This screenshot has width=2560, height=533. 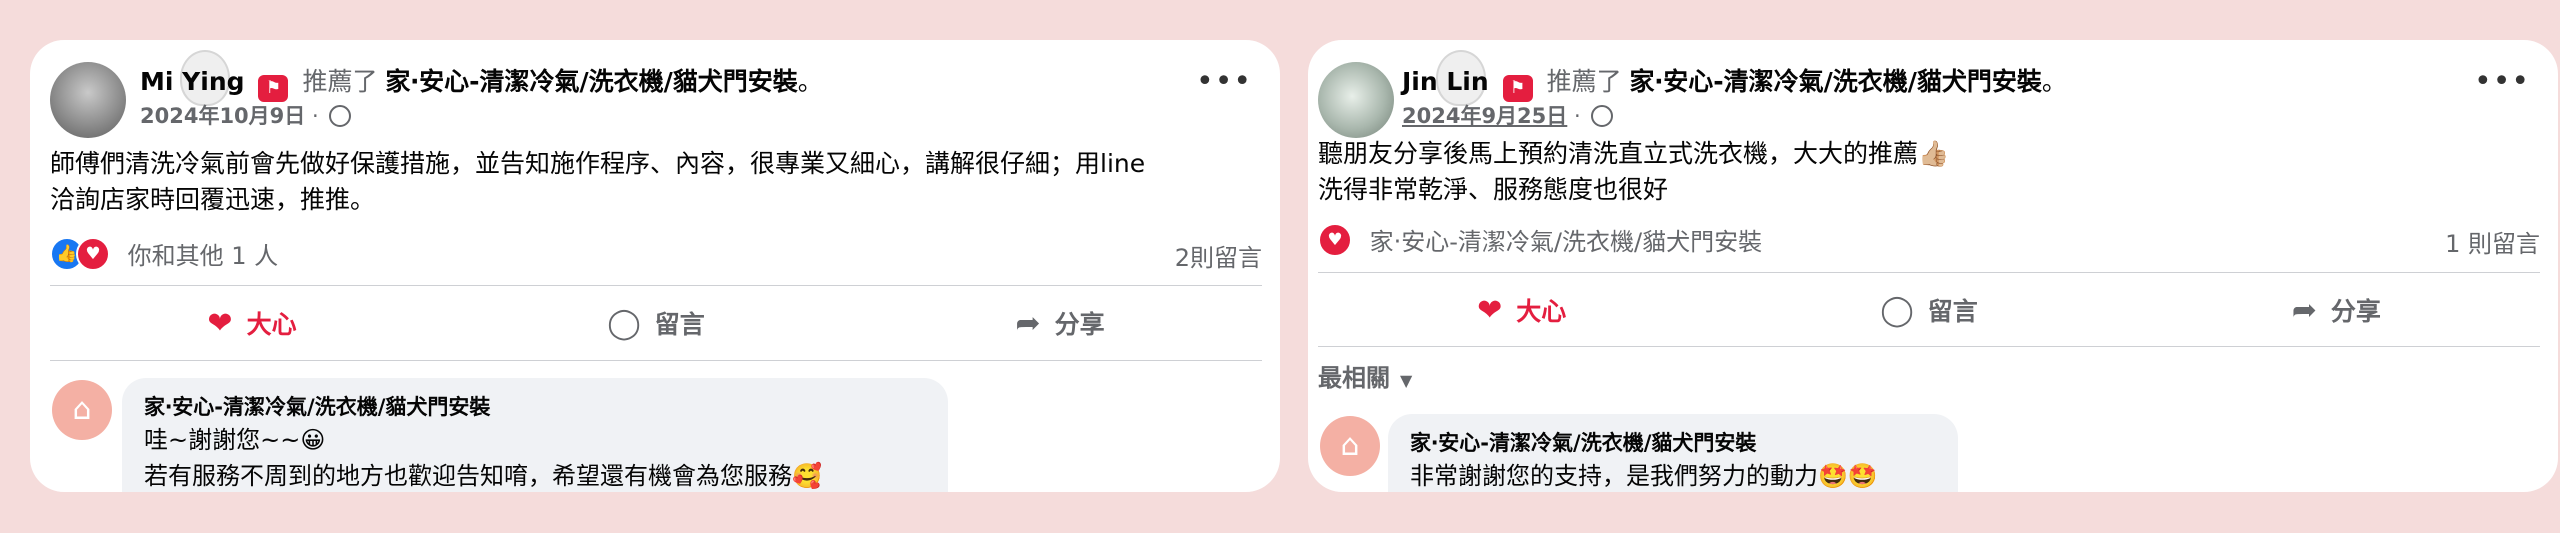 I want to click on post-header: Mi Ying ⚑ 推薦了 家‧安心-清潔冷氣/洗衣機/貓犬門安裝。, so click(x=670, y=82).